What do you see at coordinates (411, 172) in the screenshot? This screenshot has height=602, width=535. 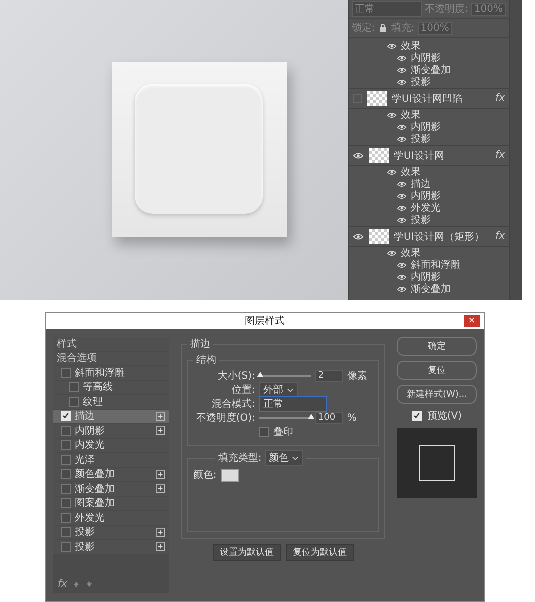 I see `effects-label: 效果` at bounding box center [411, 172].